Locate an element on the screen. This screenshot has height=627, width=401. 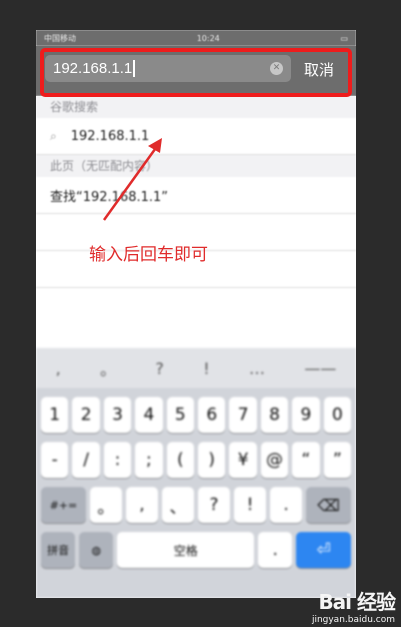
watermark-url: jingyan.baidu.com is located at coordinates (353, 620).